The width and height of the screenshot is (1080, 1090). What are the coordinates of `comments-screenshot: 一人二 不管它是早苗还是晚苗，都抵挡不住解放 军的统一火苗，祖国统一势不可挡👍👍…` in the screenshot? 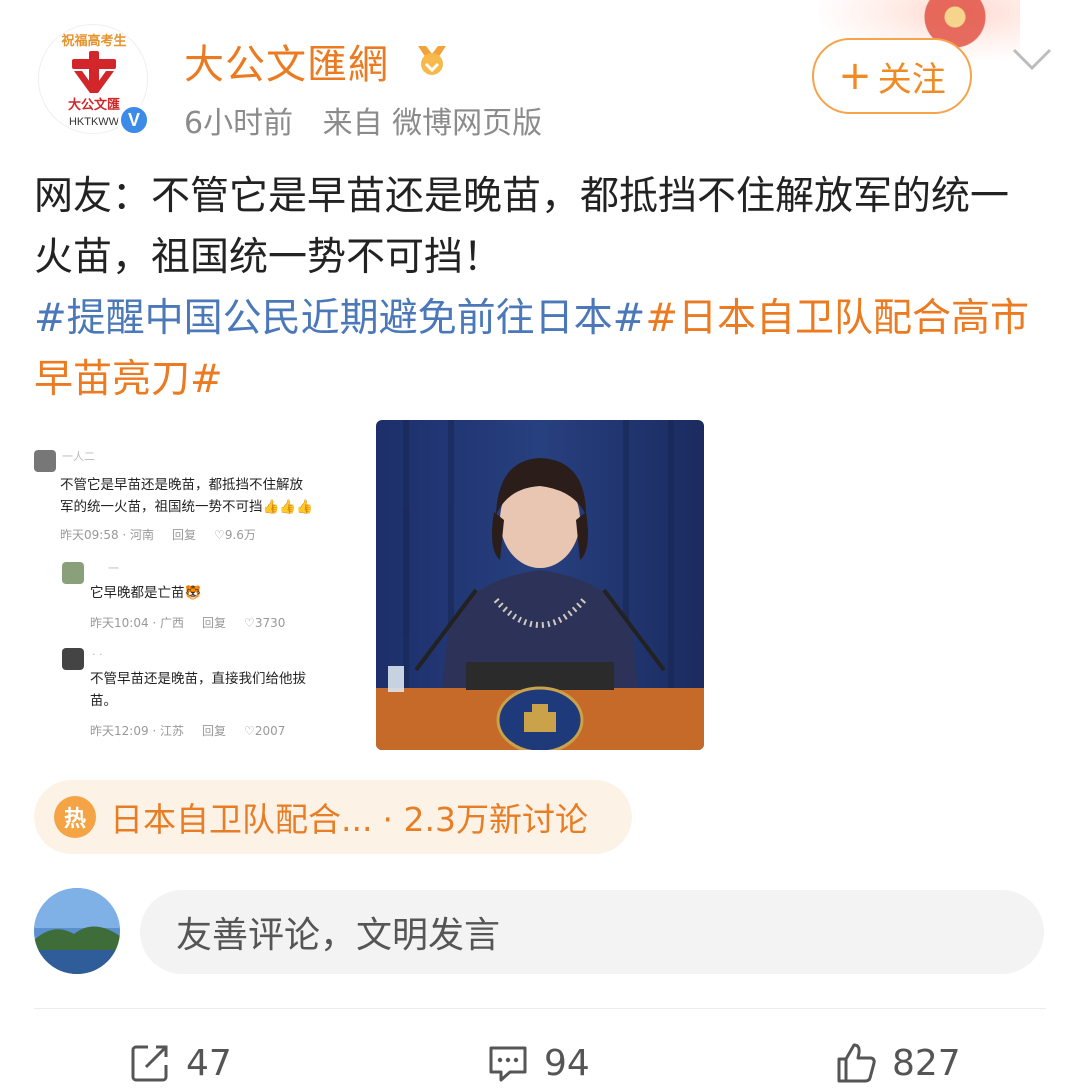 It's located at (197, 585).